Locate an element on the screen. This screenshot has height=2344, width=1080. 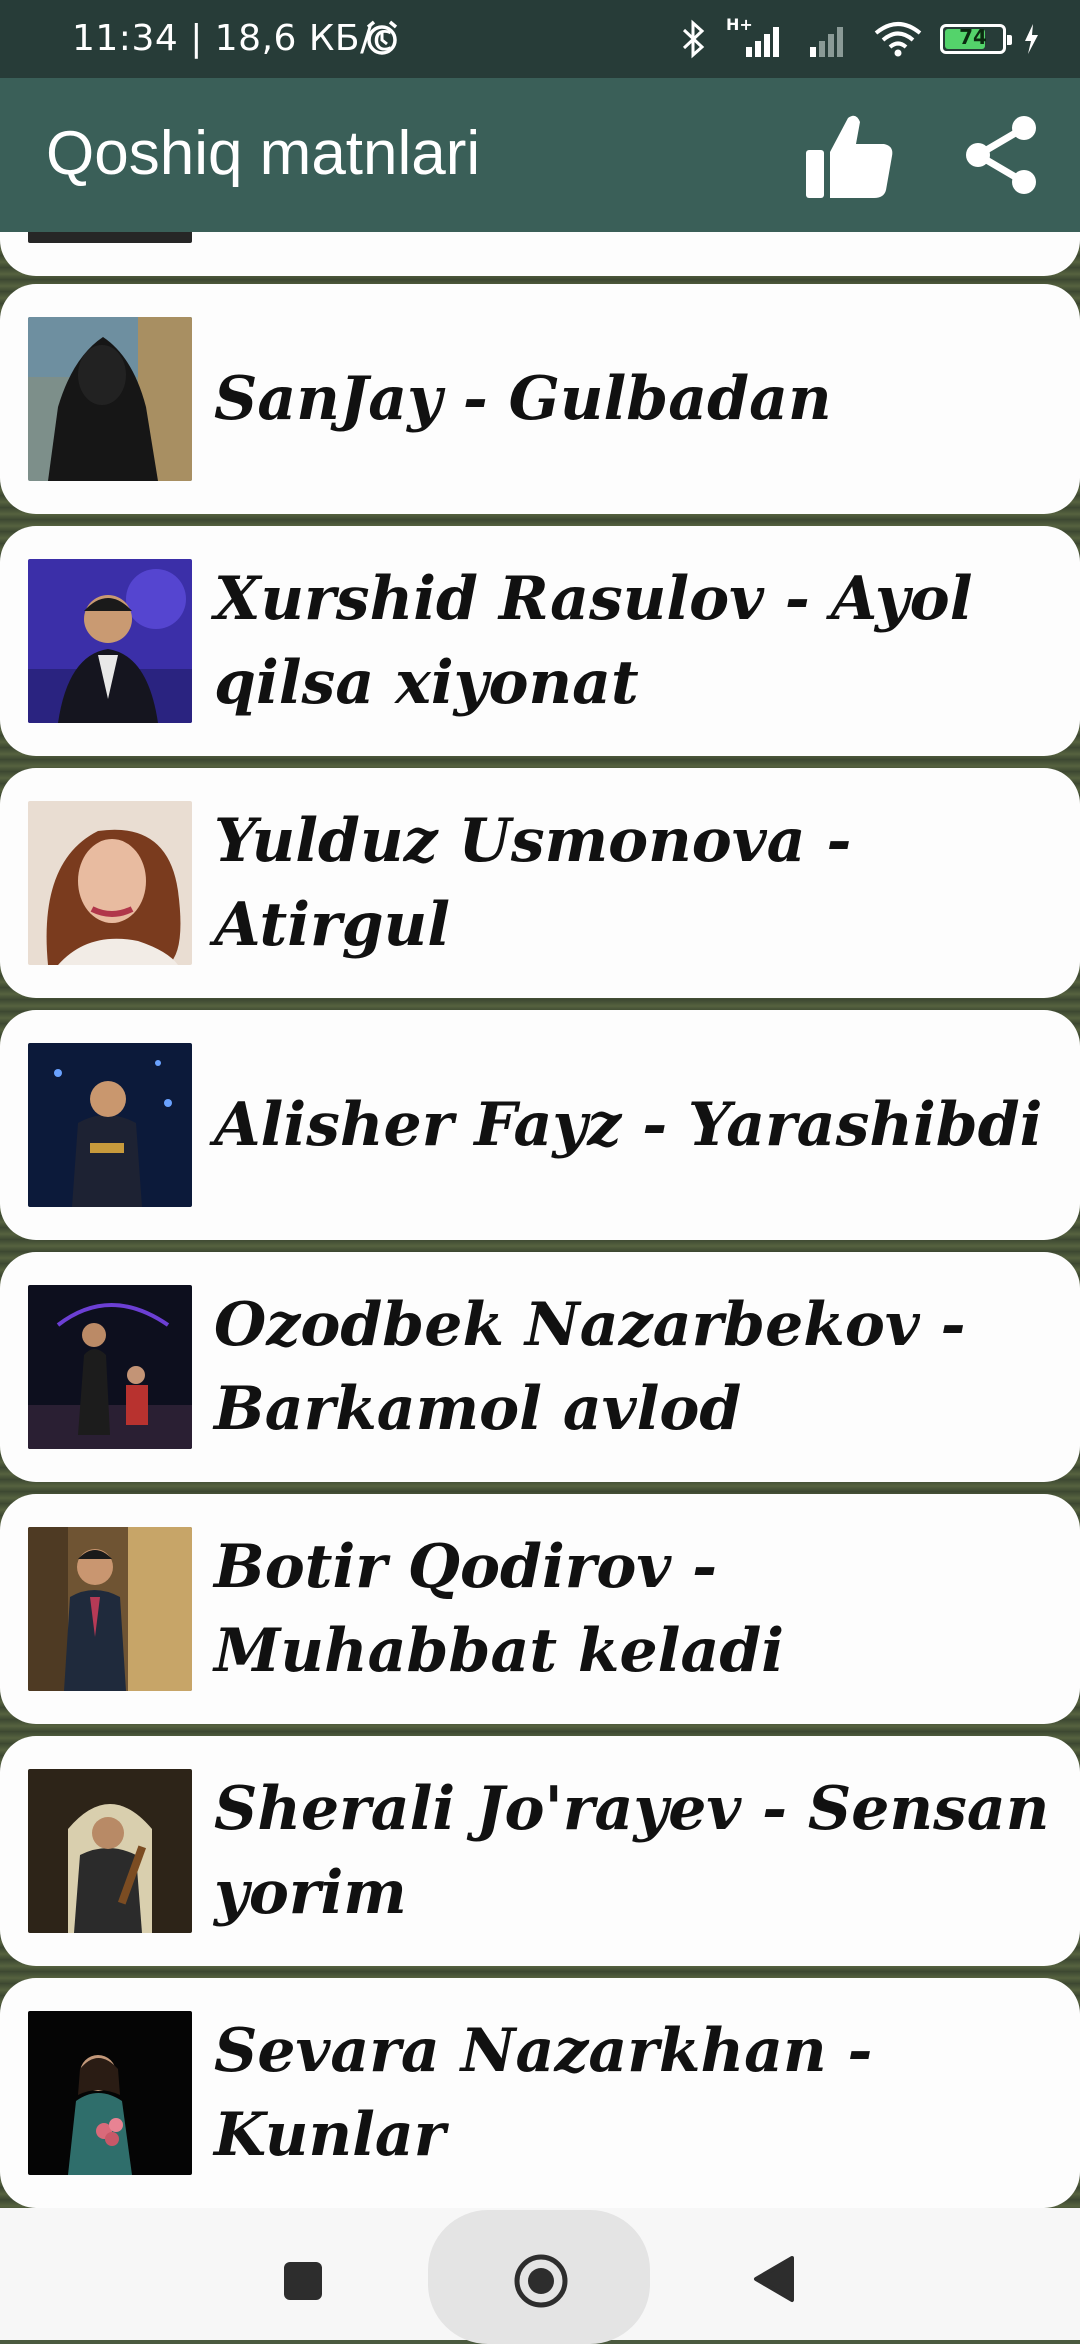
list-item: Botir Qodirov - Muhabbat keladi is located at coordinates (540, 1609).